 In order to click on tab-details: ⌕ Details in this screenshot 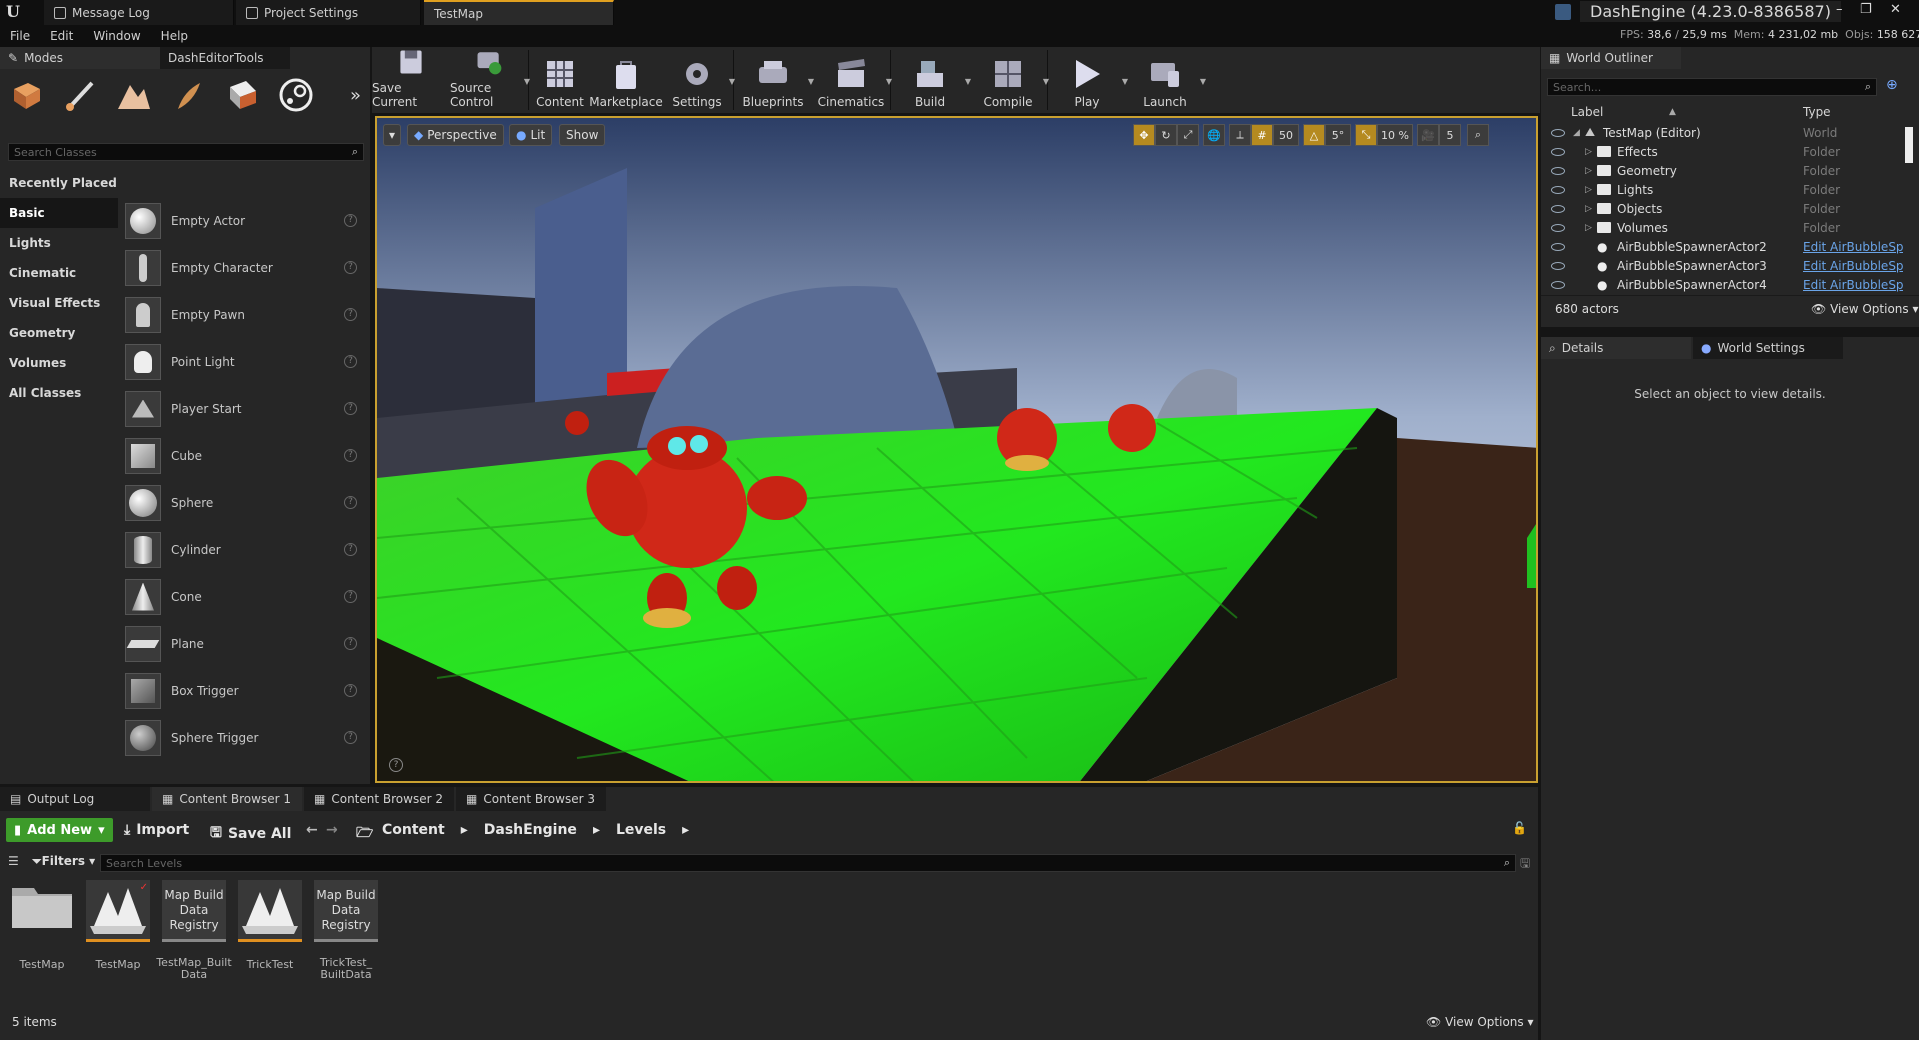, I will do `click(1616, 348)`.